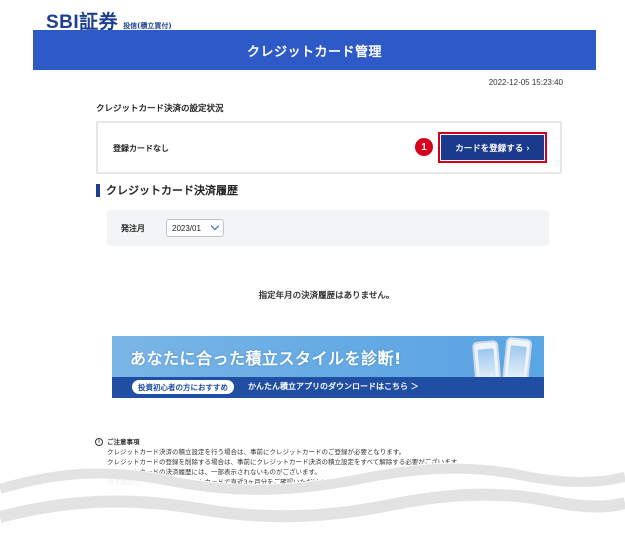 The height and width of the screenshot is (537, 625). I want to click on promo-headline: あなたに合った積立スタイルを診断!, so click(266, 358).